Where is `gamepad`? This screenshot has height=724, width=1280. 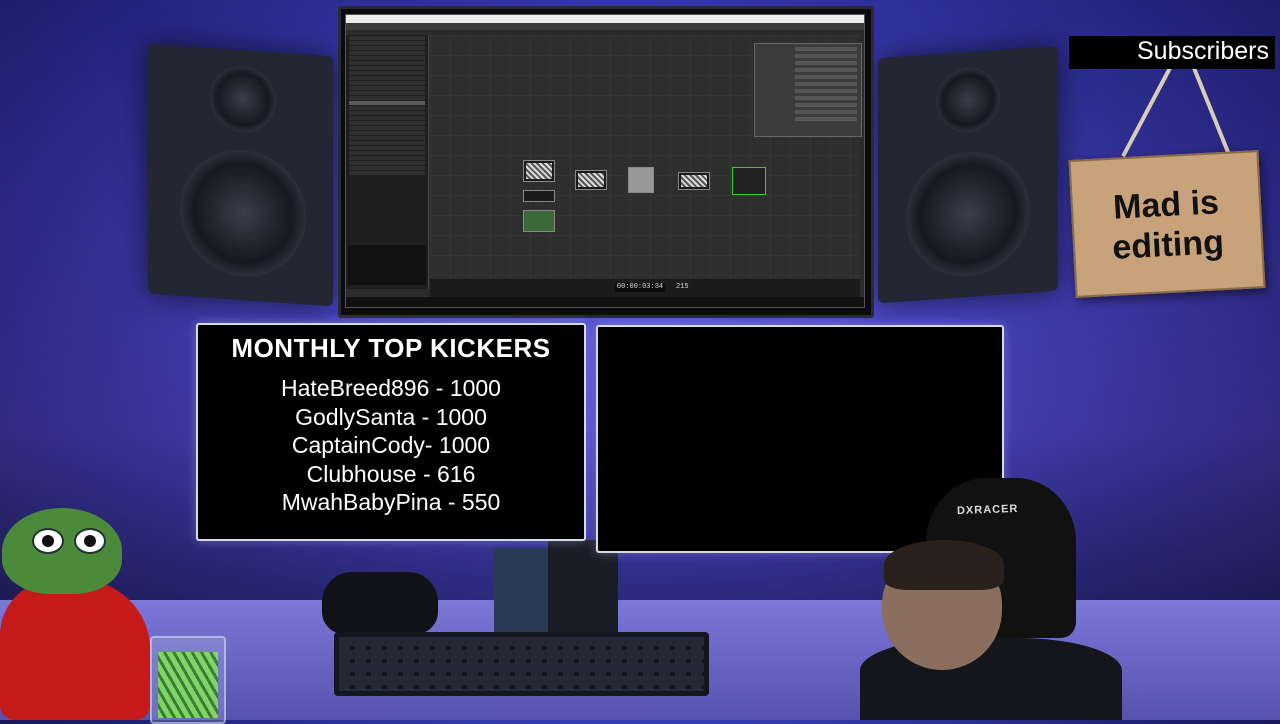
gamepad is located at coordinates (380, 603).